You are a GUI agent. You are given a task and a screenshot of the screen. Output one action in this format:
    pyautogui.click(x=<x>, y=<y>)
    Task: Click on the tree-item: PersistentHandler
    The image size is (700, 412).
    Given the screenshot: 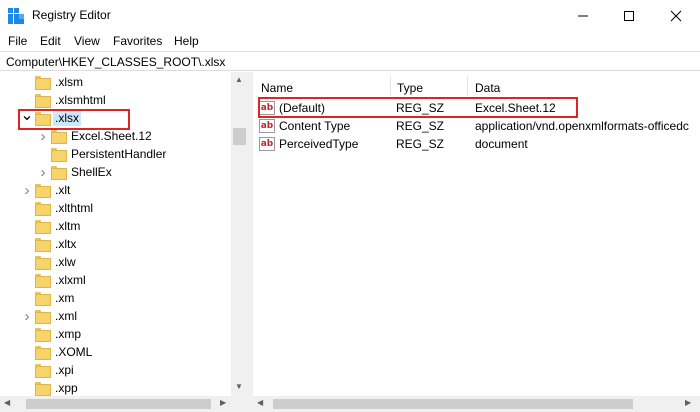 What is the action you would take?
    pyautogui.click(x=102, y=154)
    